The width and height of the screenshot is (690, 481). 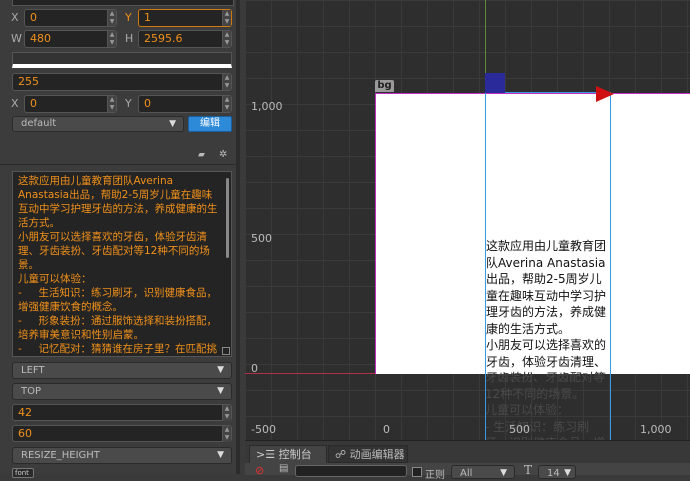 I want to click on tab-console: >☰ 控制台, so click(x=288, y=454).